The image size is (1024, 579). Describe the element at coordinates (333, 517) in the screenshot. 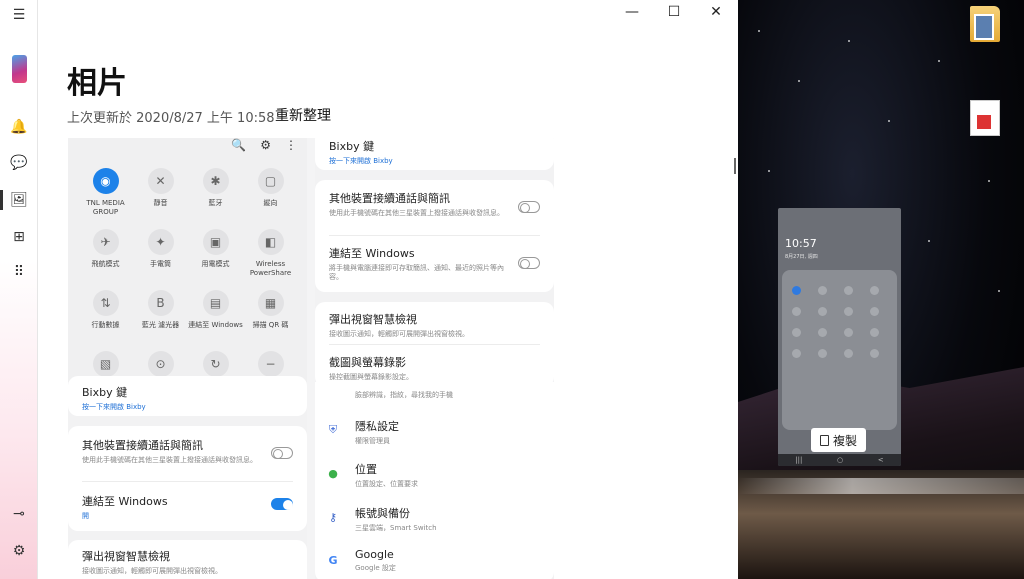

I see `key-icon: ⚷` at that location.